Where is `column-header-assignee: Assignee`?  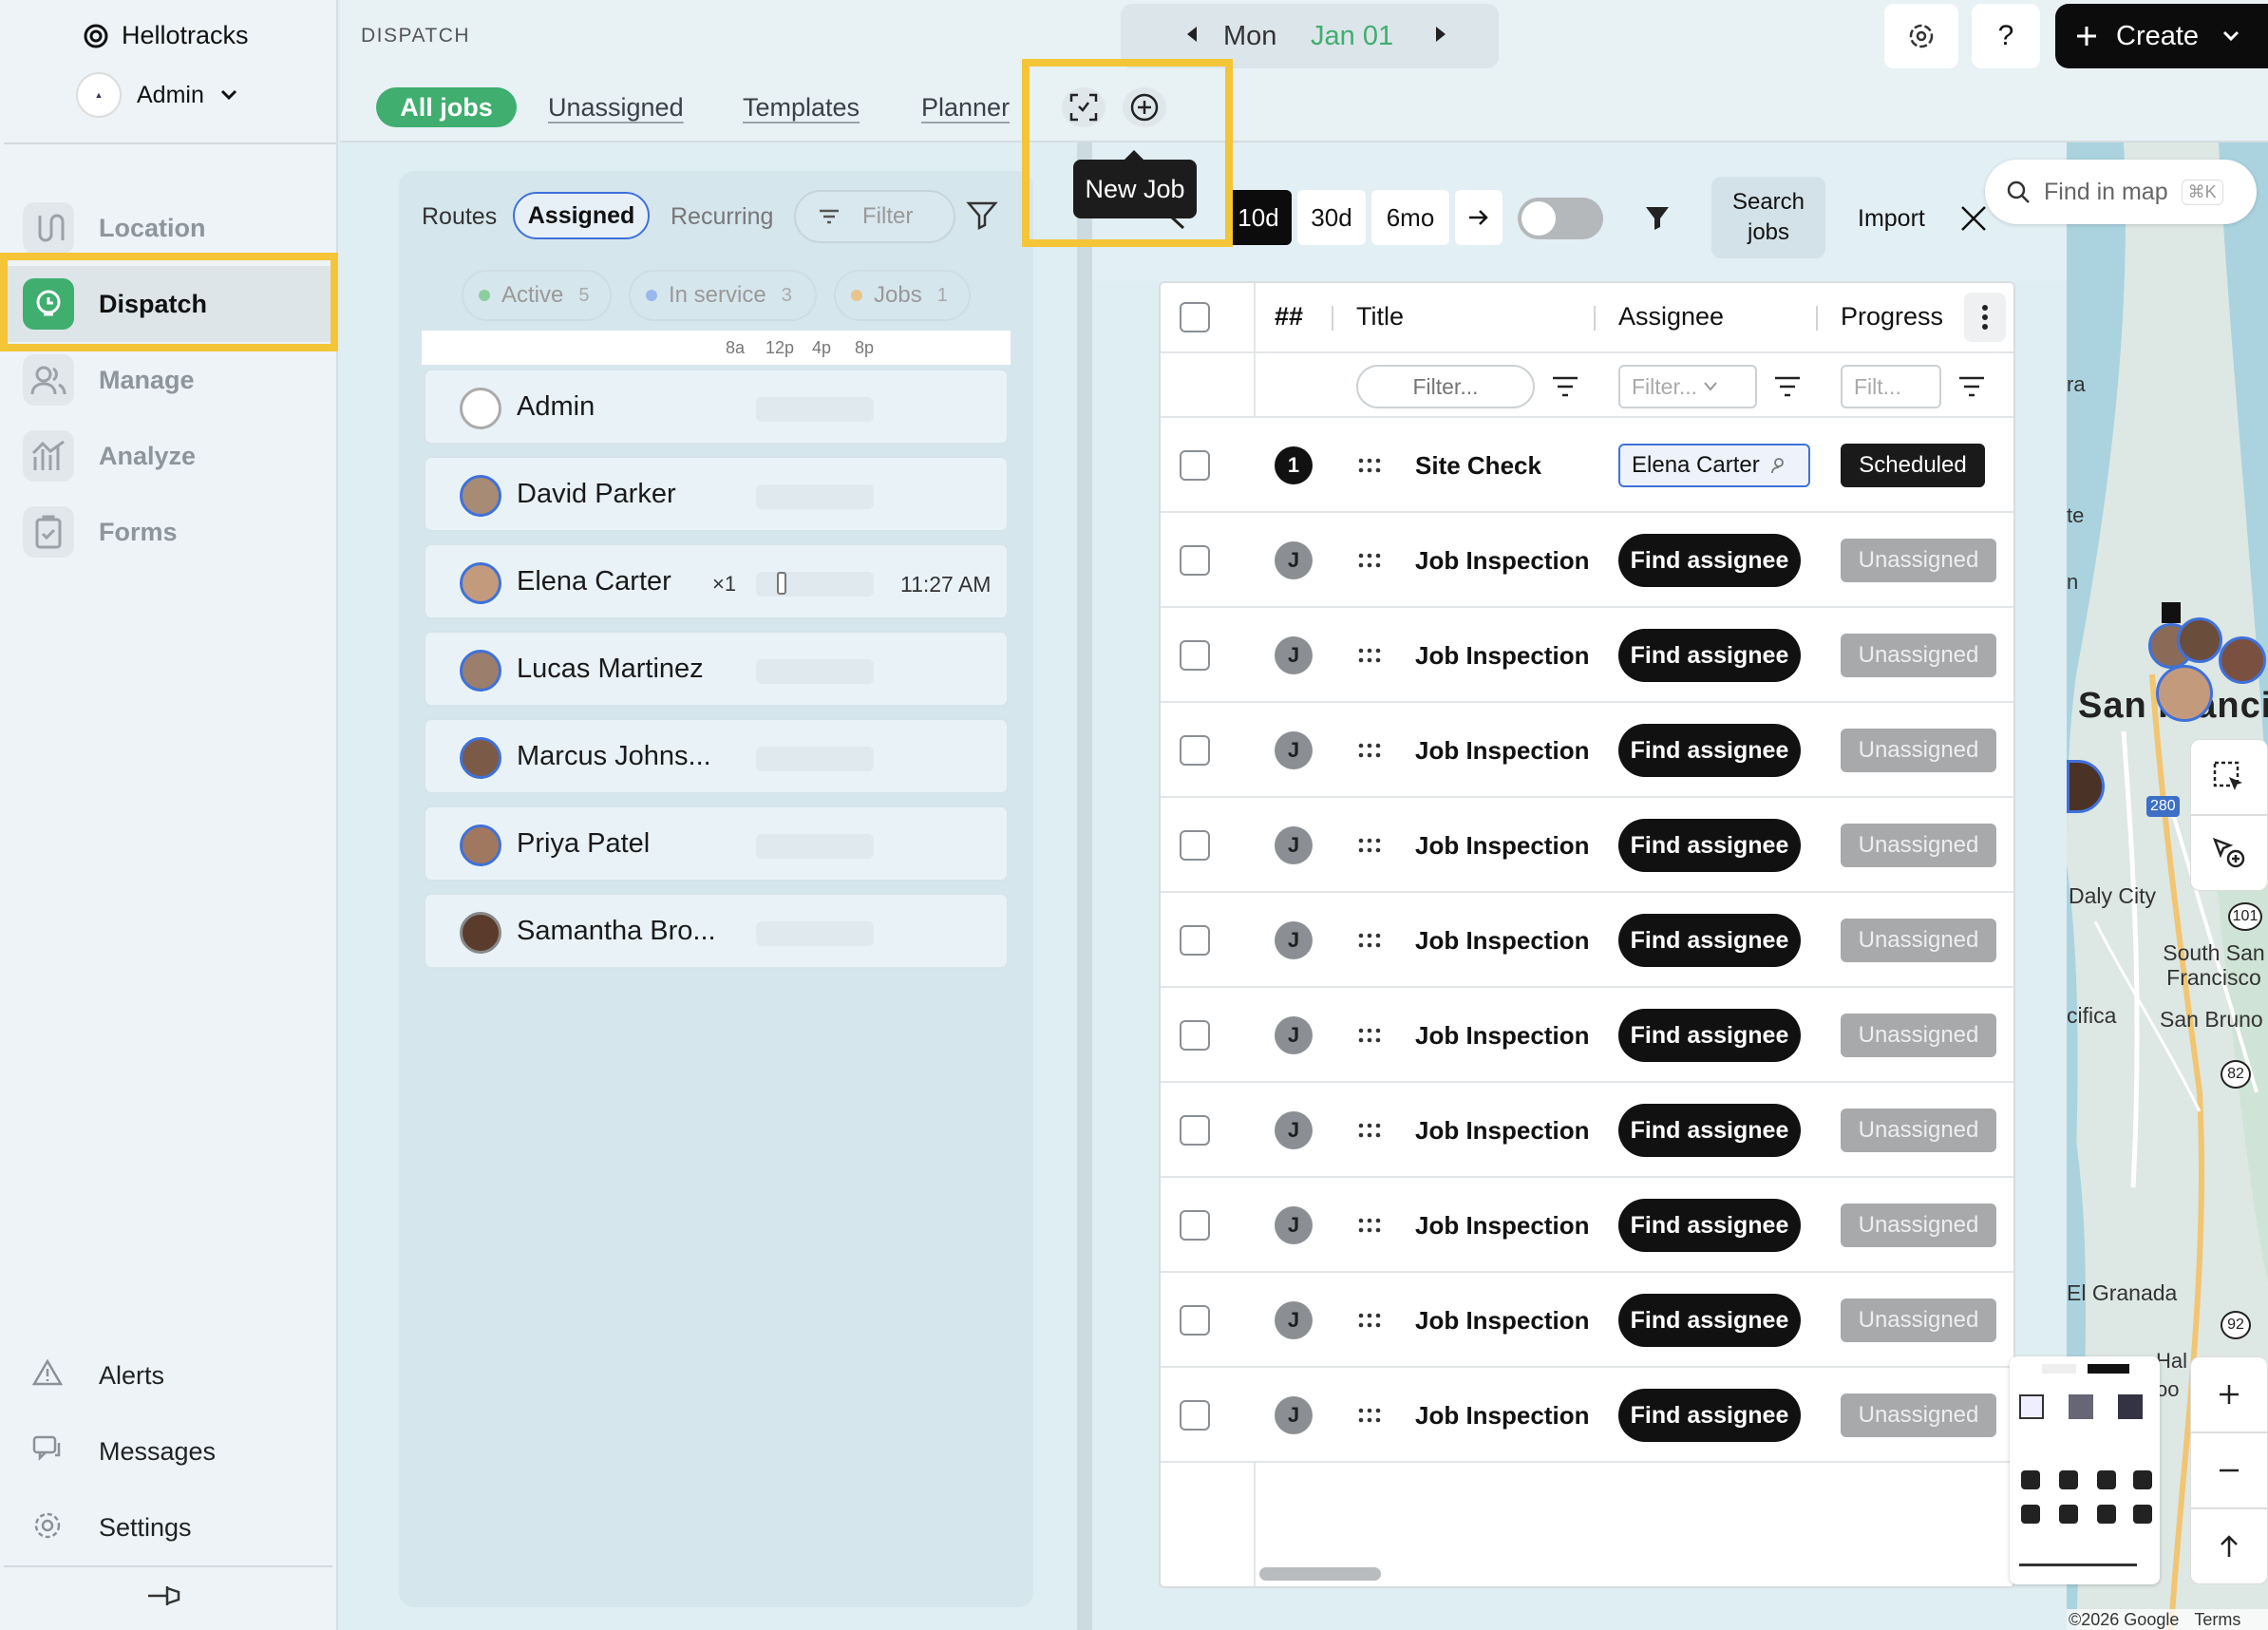
column-header-assignee: Assignee is located at coordinates (1671, 317).